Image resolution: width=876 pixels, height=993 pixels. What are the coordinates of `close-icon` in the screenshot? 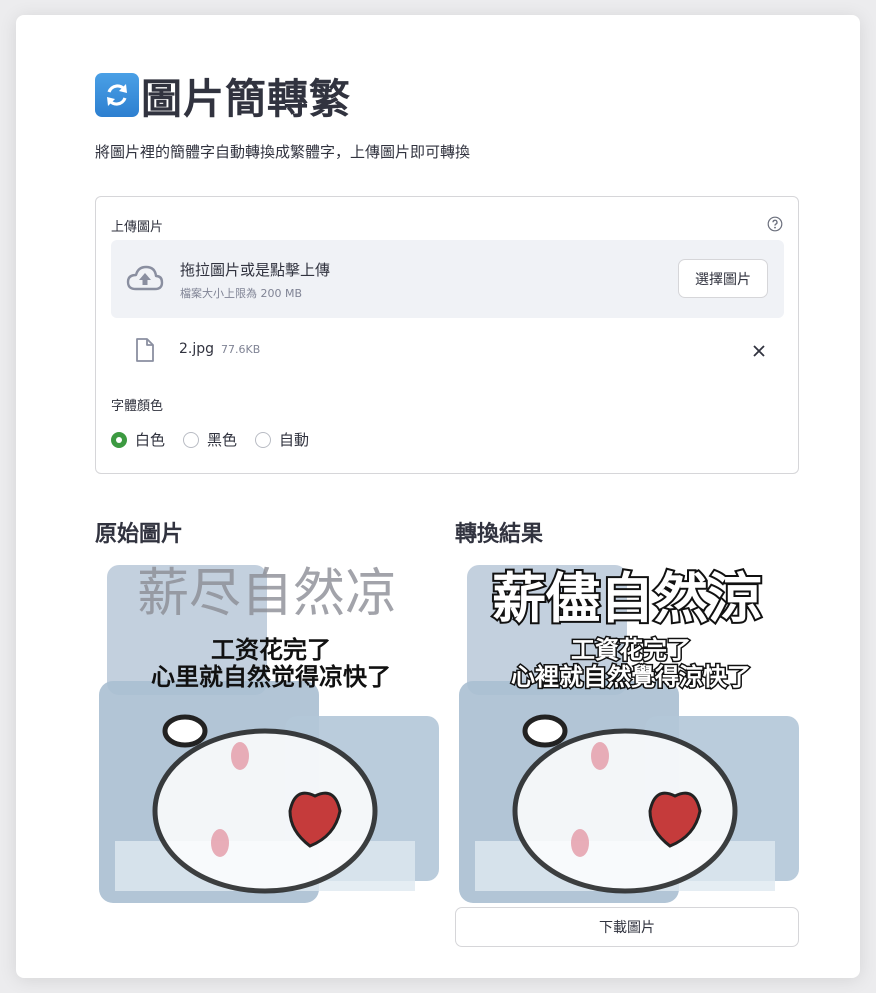 It's located at (759, 351).